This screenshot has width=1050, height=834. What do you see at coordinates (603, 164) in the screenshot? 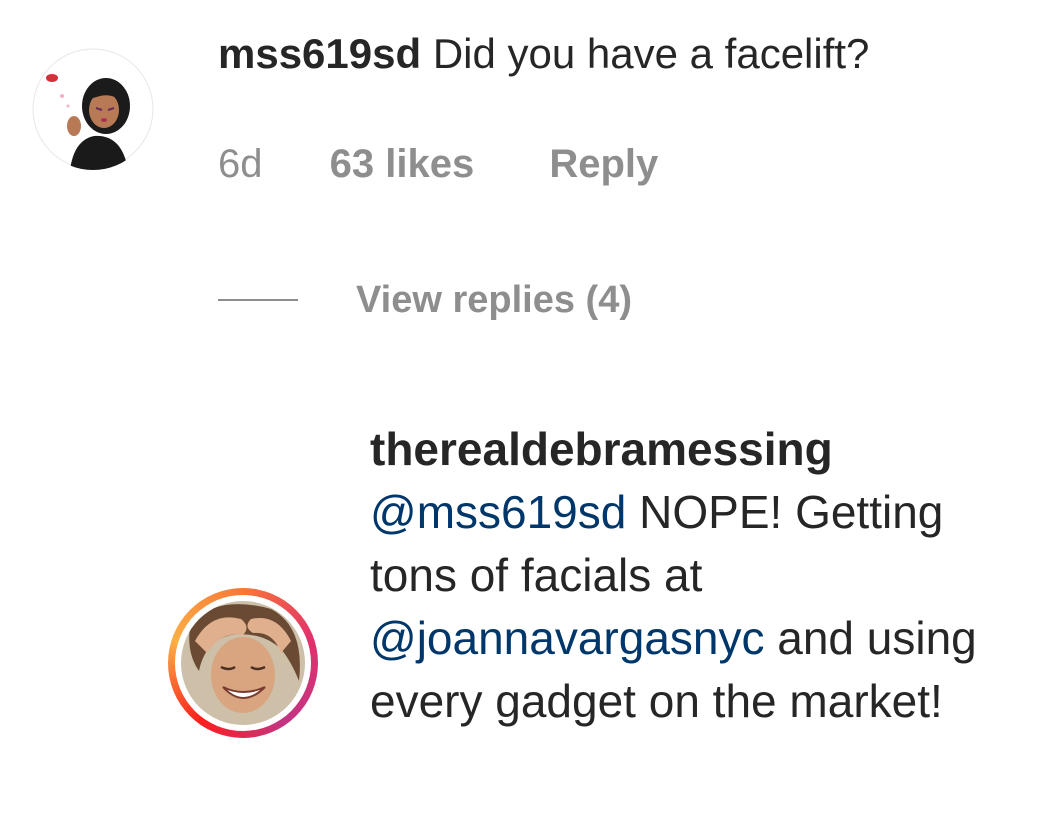
I see `reply-button: Reply` at bounding box center [603, 164].